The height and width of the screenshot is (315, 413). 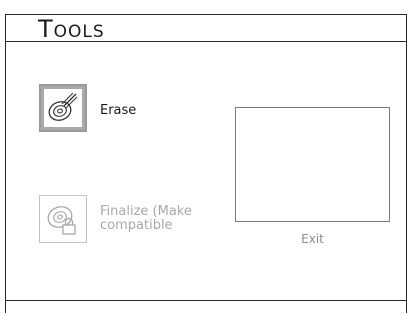 What do you see at coordinates (71, 29) in the screenshot?
I see `page-title: Tools` at bounding box center [71, 29].